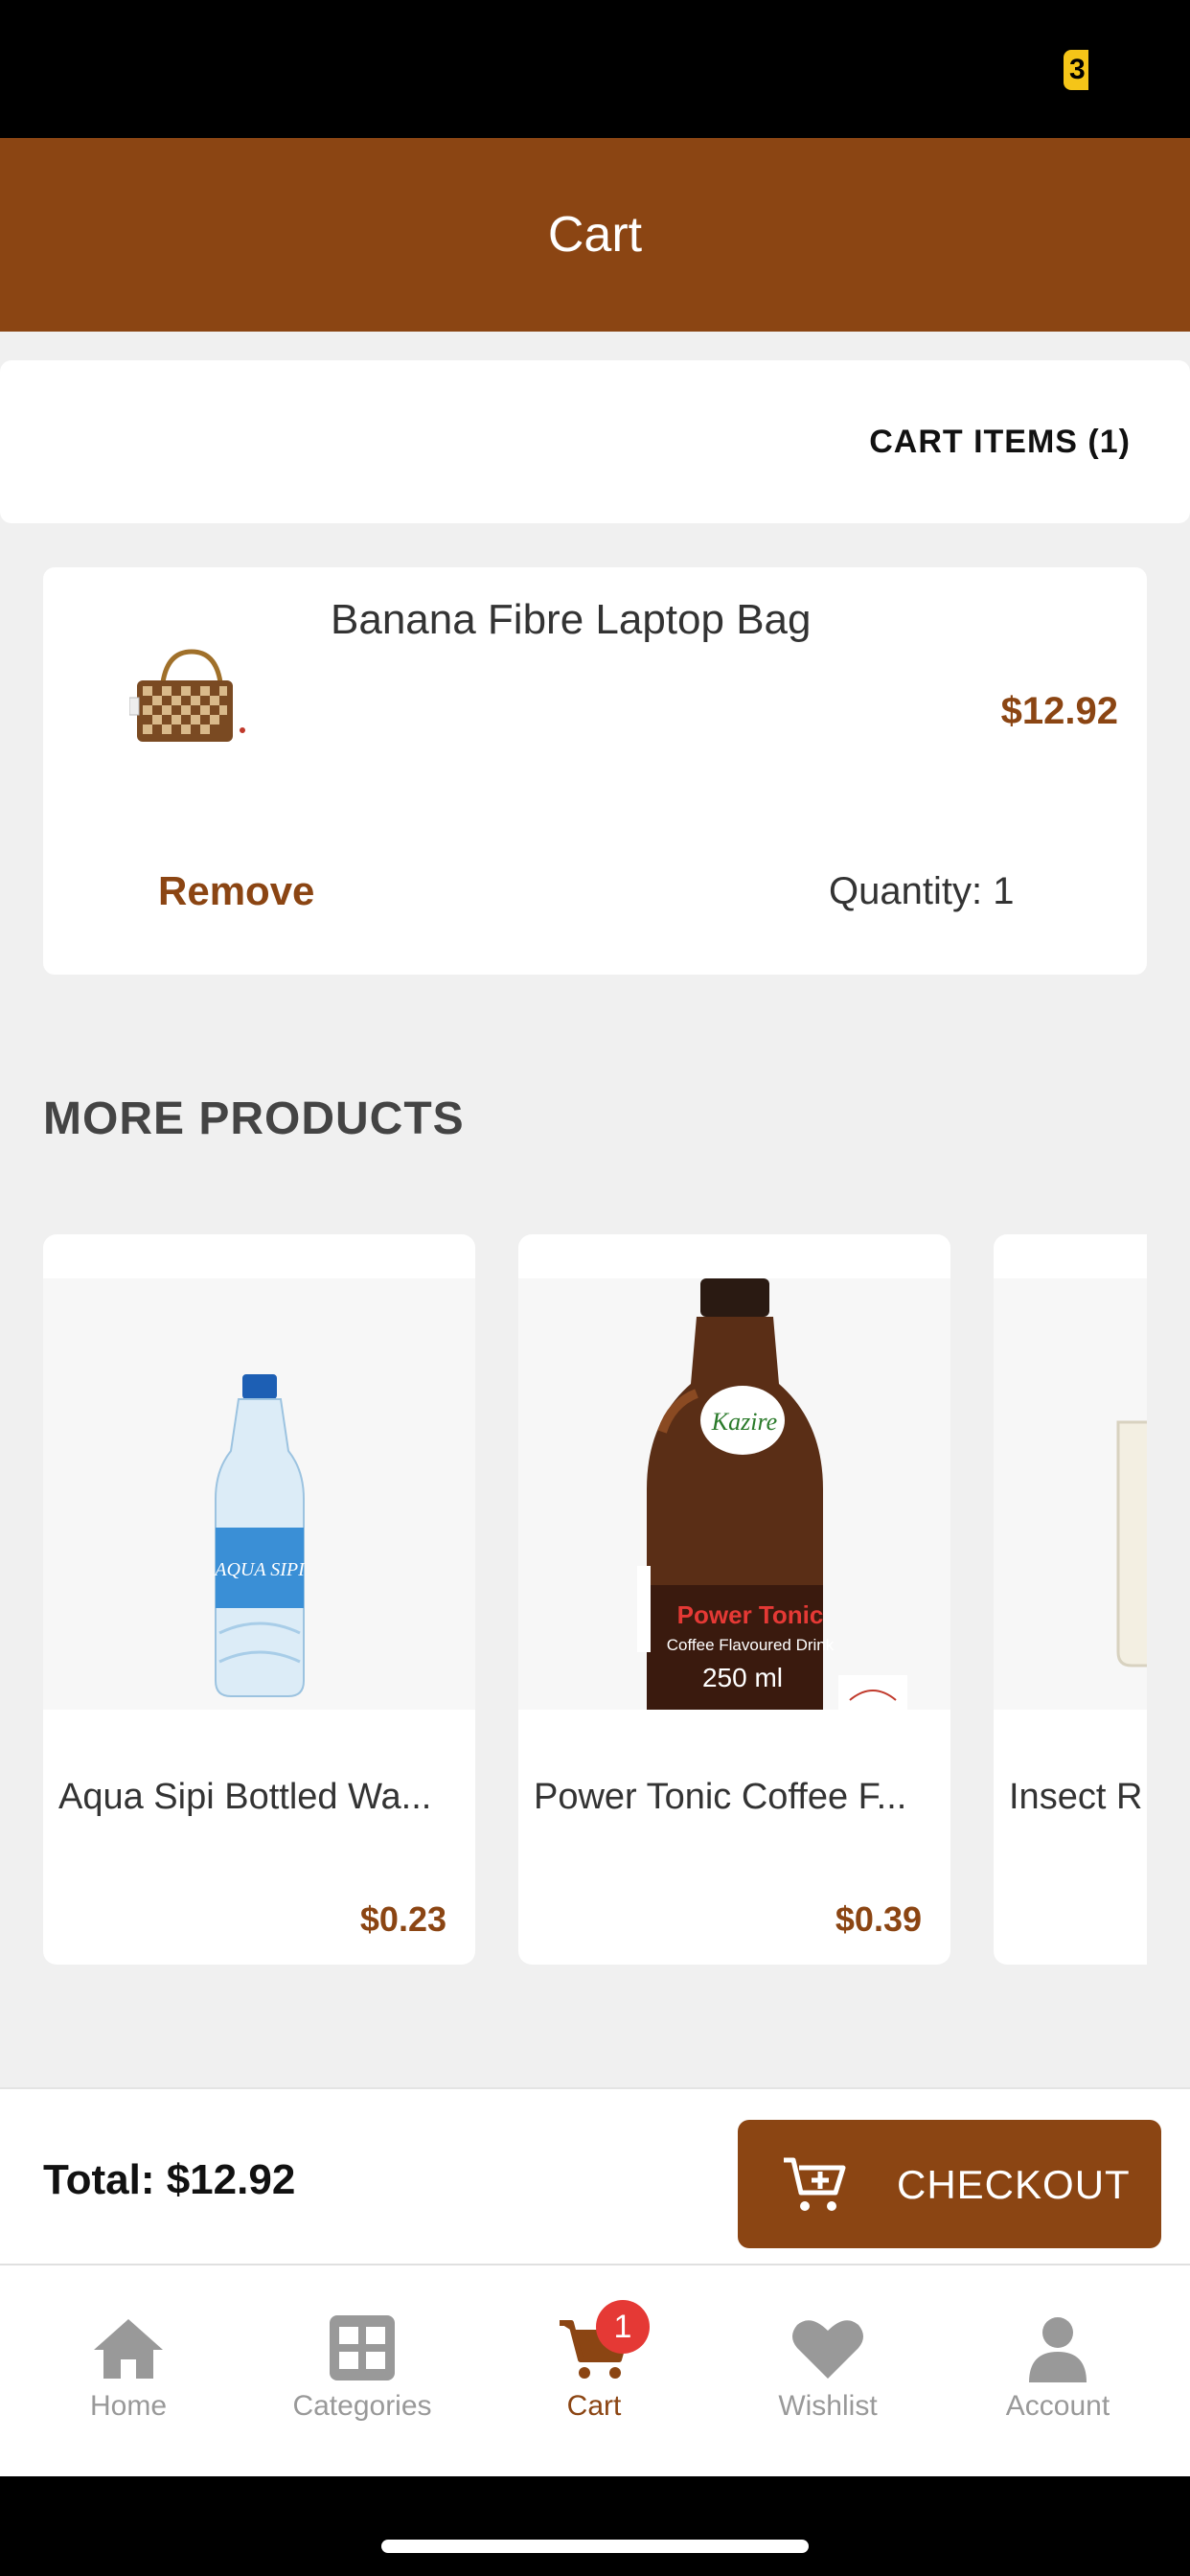 The image size is (1190, 2576). What do you see at coordinates (1058, 2349) in the screenshot?
I see `user-icon` at bounding box center [1058, 2349].